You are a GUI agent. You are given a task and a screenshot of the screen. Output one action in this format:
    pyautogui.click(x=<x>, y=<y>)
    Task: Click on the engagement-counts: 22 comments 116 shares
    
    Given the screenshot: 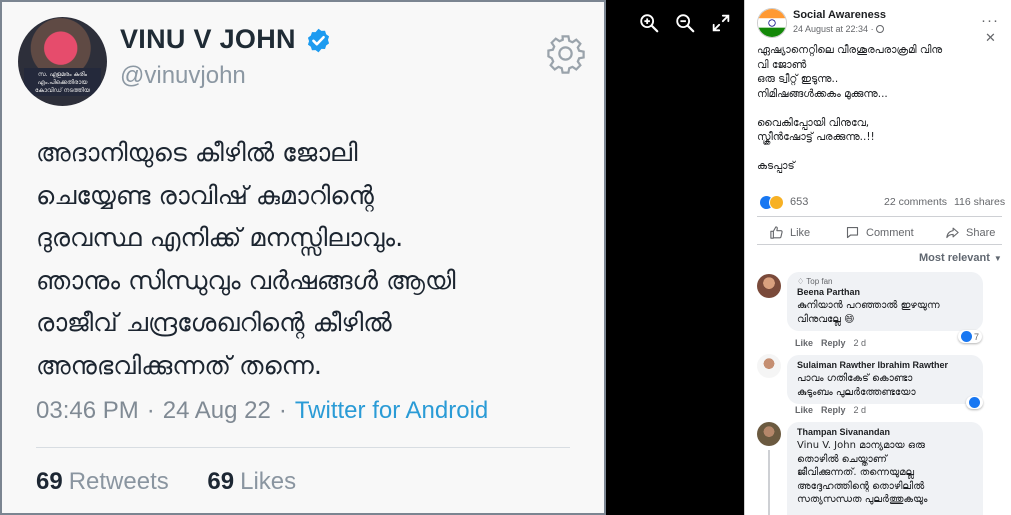 What is the action you would take?
    pyautogui.click(x=942, y=202)
    